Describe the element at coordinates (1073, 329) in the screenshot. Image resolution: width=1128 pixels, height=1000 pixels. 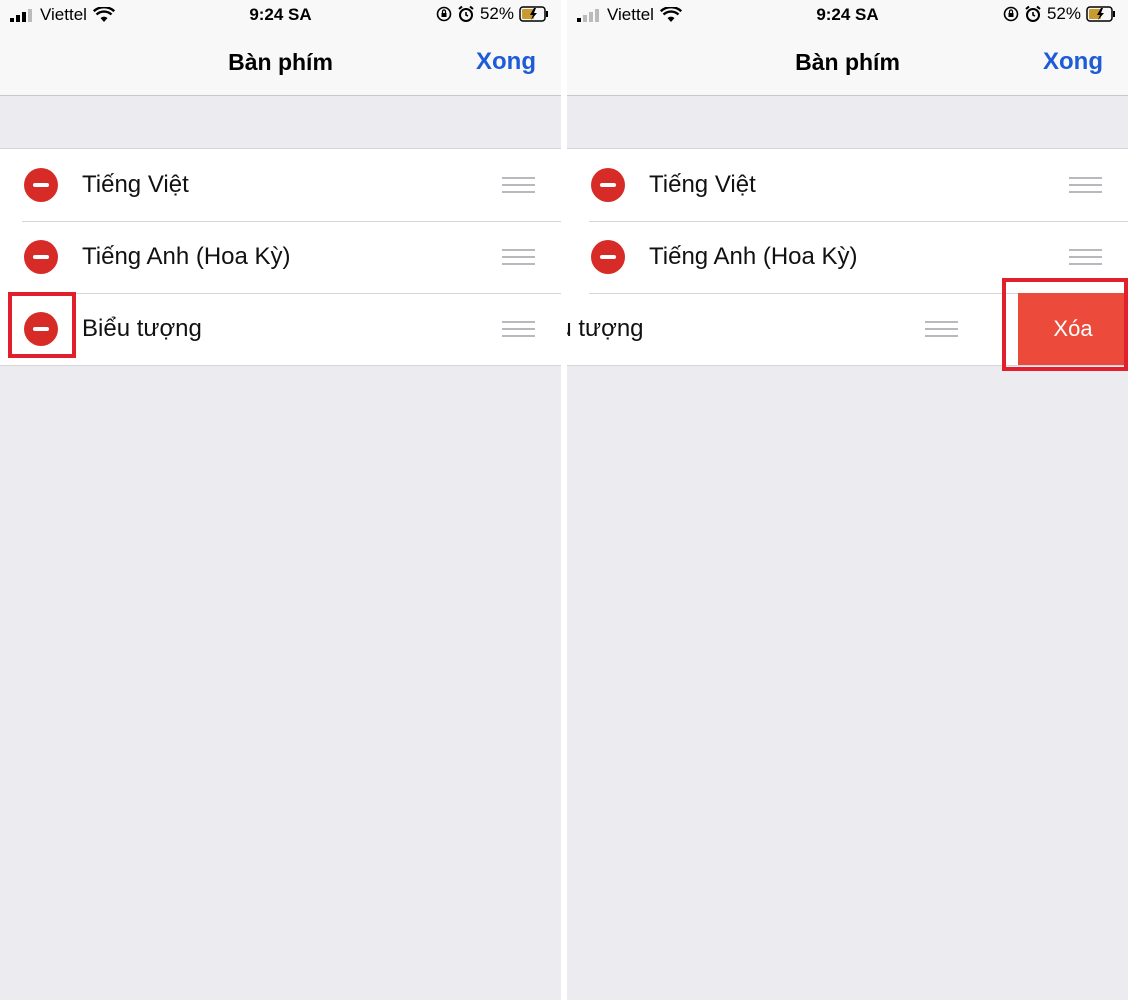
I see `delete-button: Xóa` at that location.